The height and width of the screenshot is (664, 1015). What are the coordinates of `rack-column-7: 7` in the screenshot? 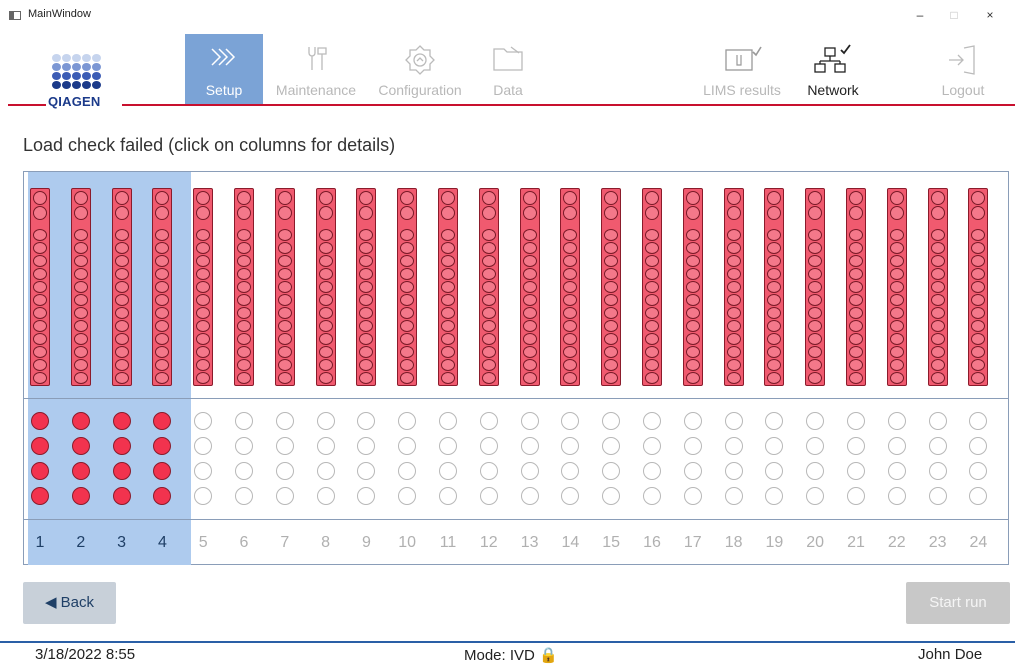 It's located at (294, 368).